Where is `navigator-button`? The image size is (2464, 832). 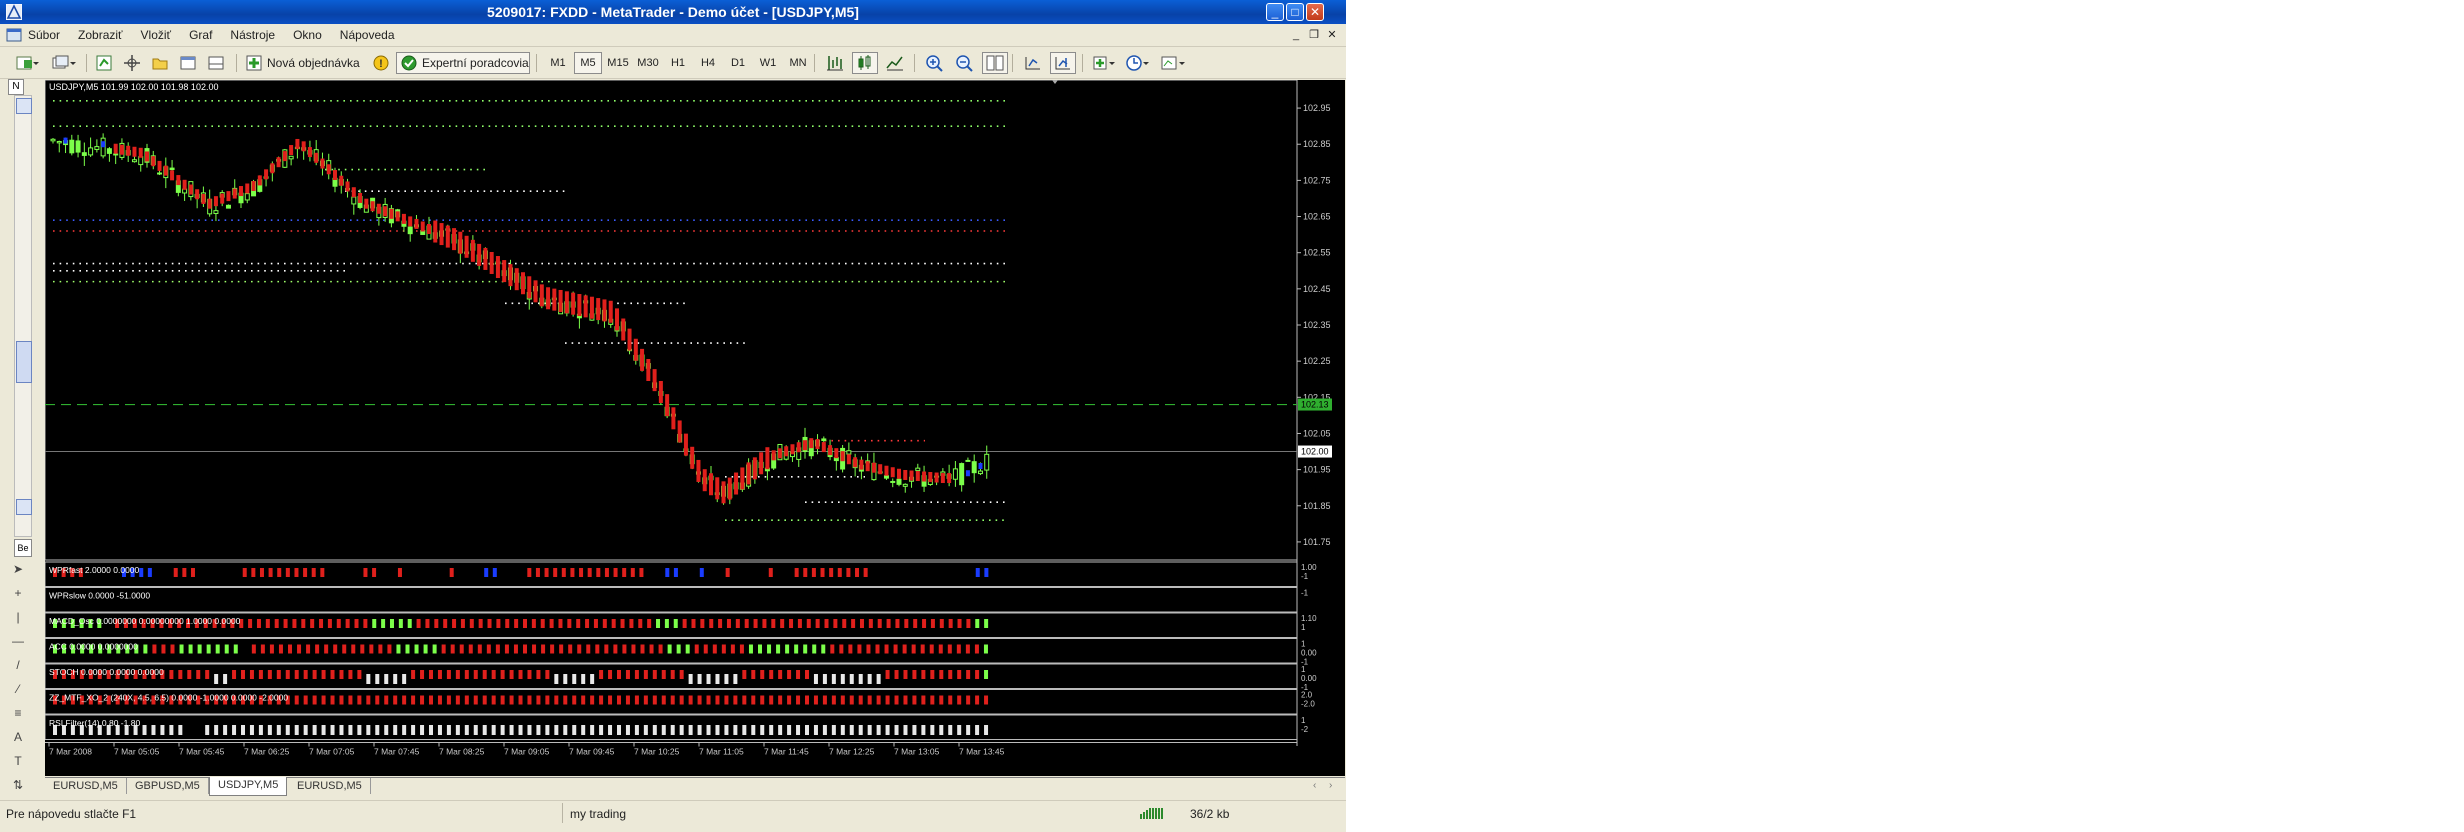 navigator-button is located at coordinates (160, 63).